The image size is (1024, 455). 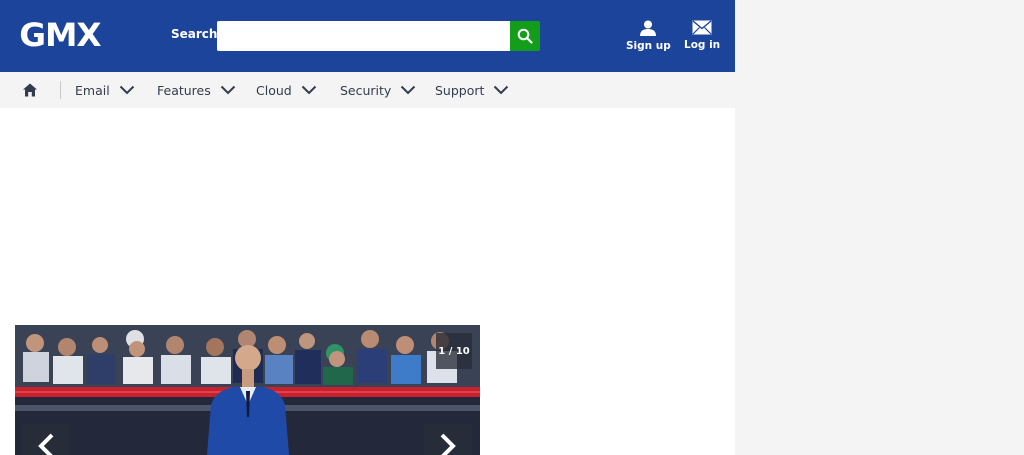 I want to click on nav-item-label: Features, so click(x=184, y=90).